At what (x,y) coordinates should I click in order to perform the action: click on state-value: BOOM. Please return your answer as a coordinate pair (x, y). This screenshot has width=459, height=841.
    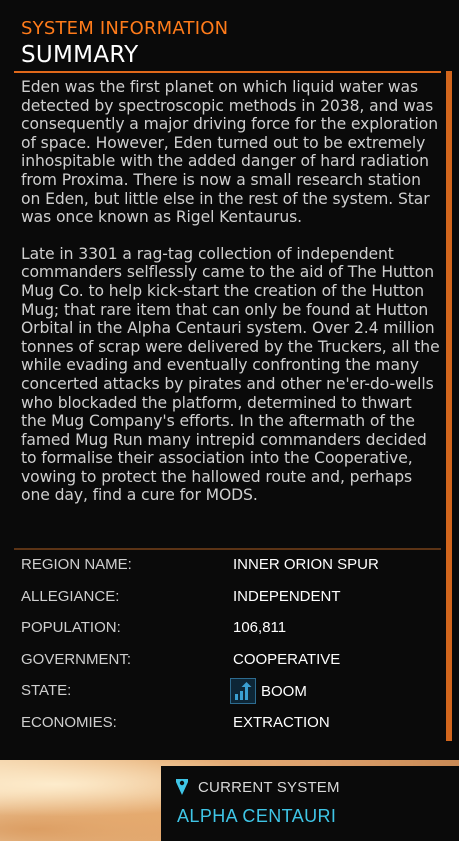
    Looking at the image, I should click on (268, 691).